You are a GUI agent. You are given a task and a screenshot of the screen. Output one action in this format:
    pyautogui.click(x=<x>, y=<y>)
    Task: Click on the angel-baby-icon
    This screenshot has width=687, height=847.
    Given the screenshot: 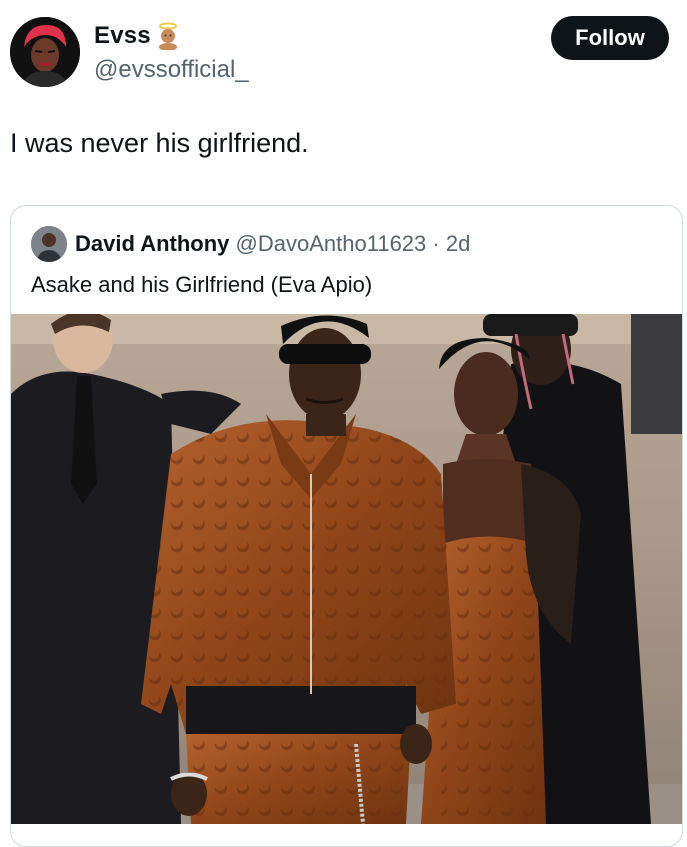 What is the action you would take?
    pyautogui.click(x=168, y=36)
    